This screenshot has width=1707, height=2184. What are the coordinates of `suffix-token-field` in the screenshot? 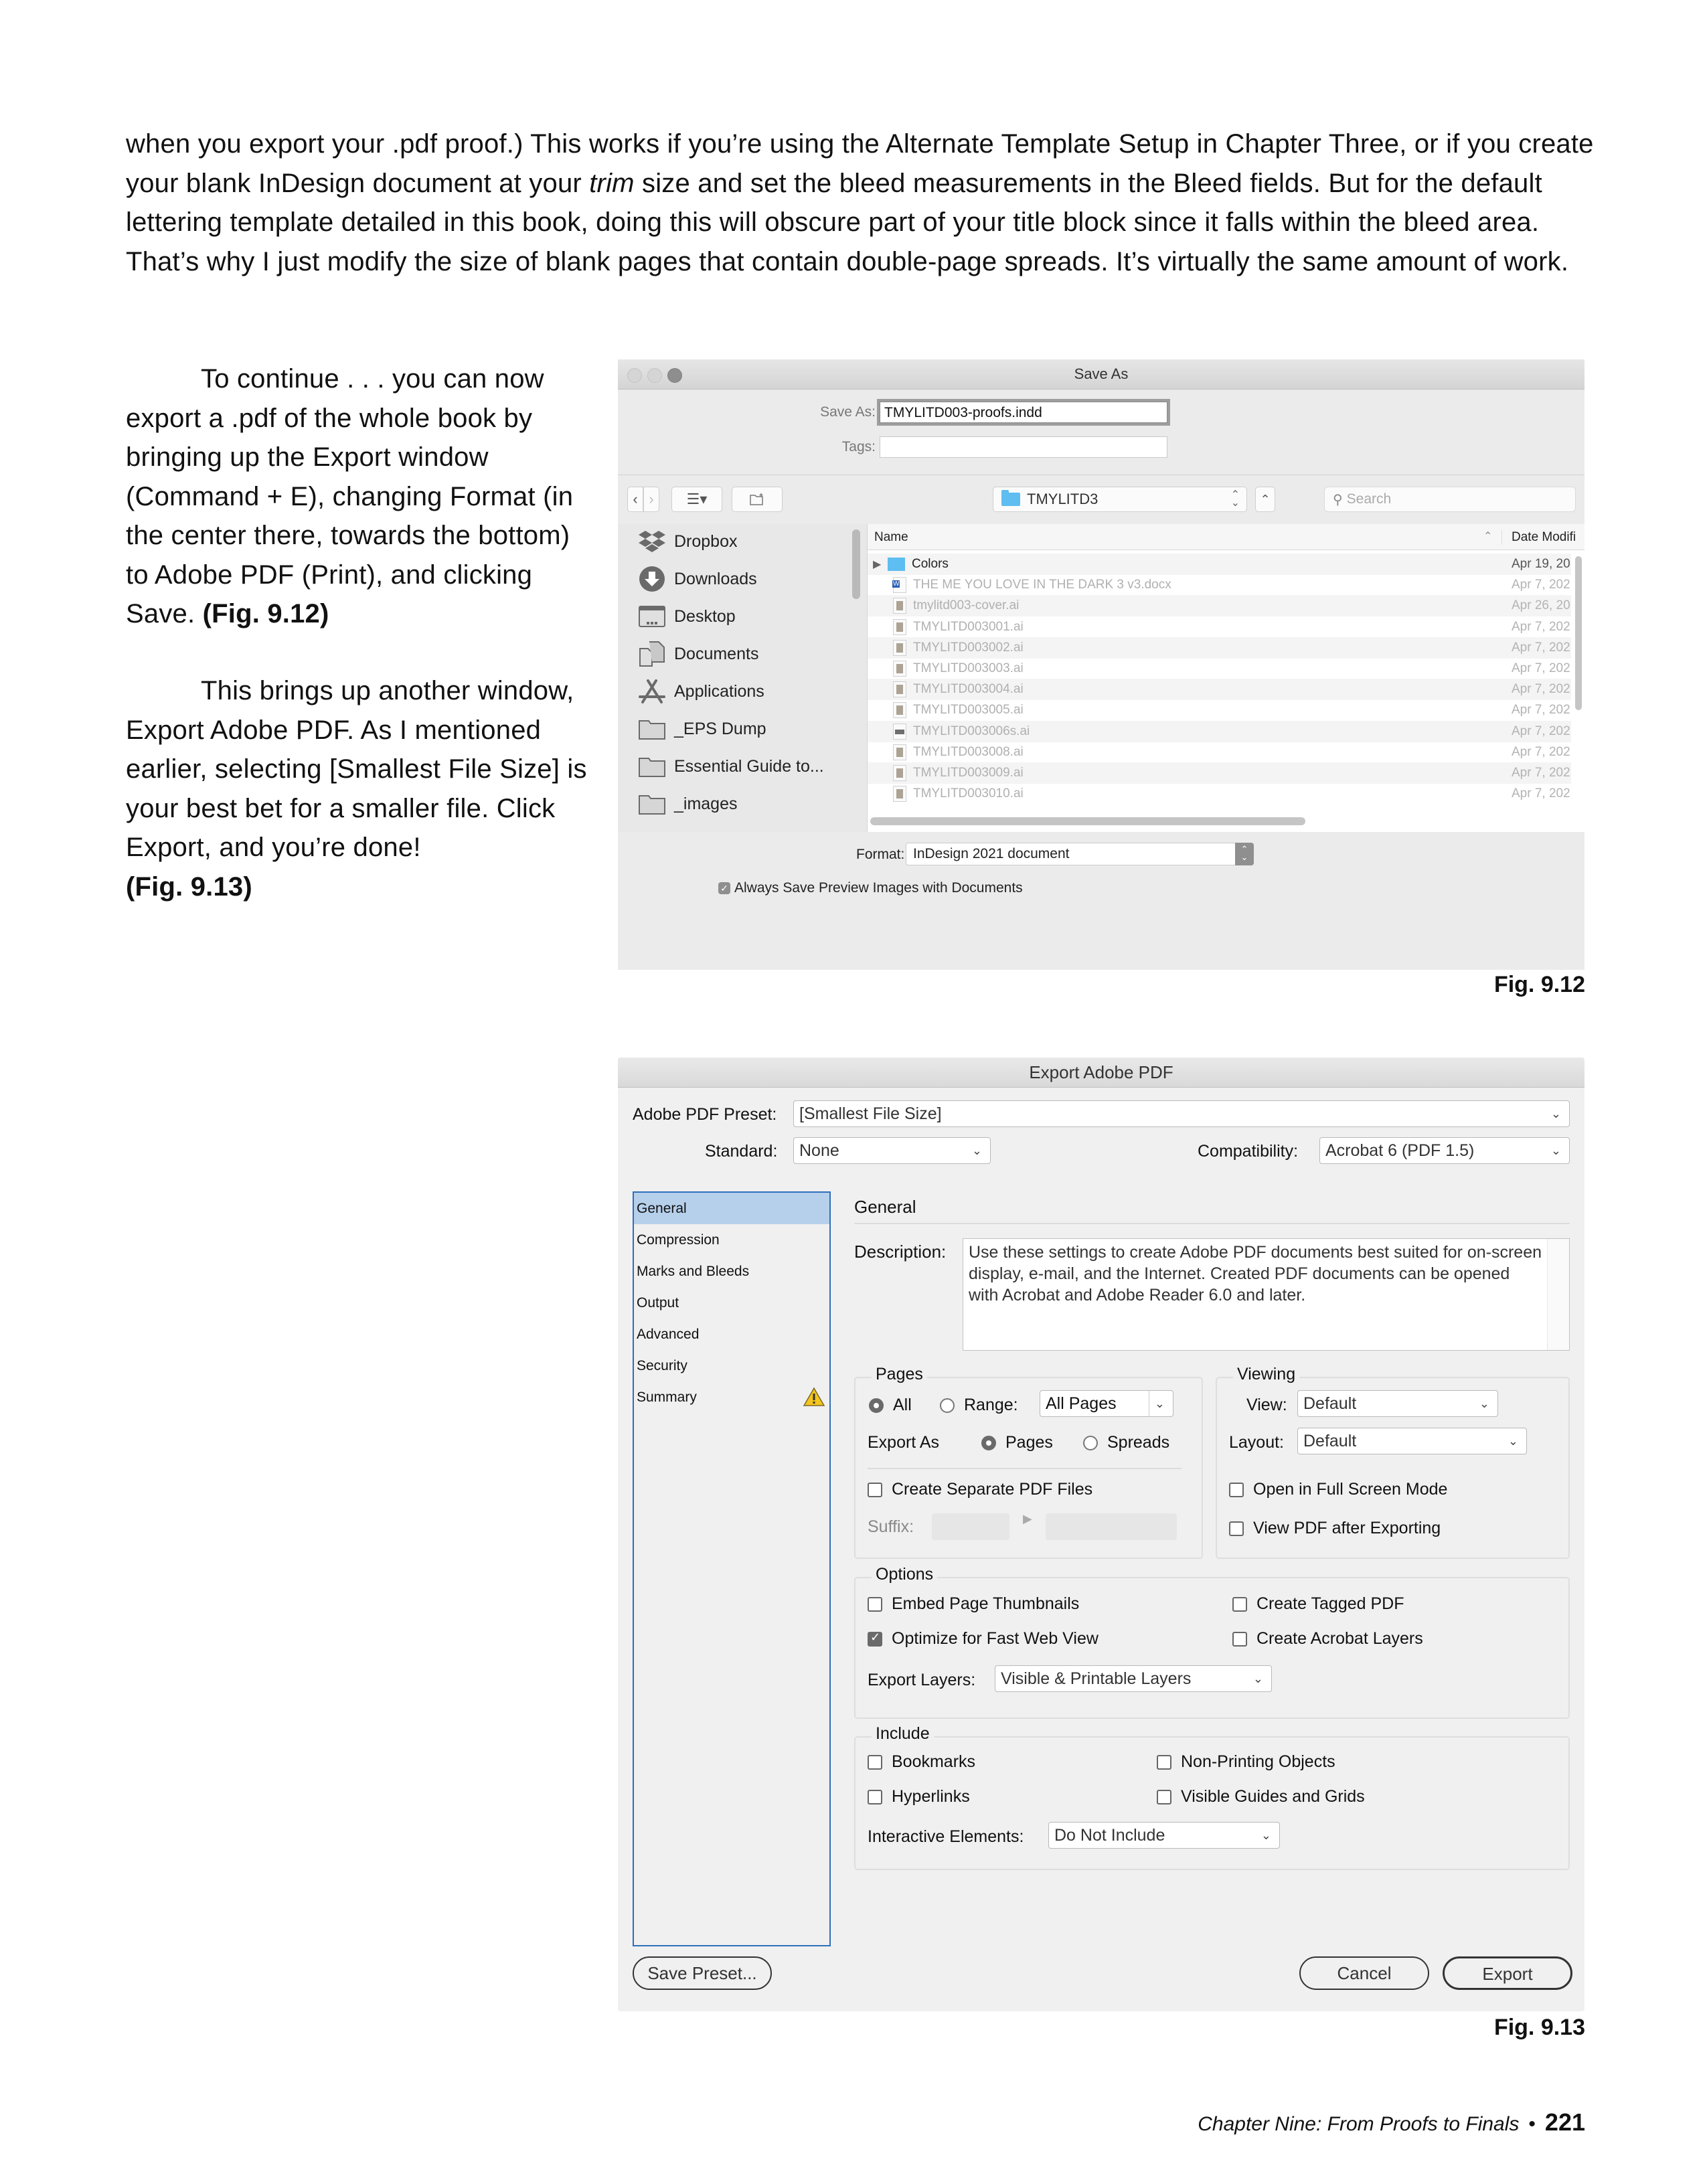 It's located at (1112, 1526).